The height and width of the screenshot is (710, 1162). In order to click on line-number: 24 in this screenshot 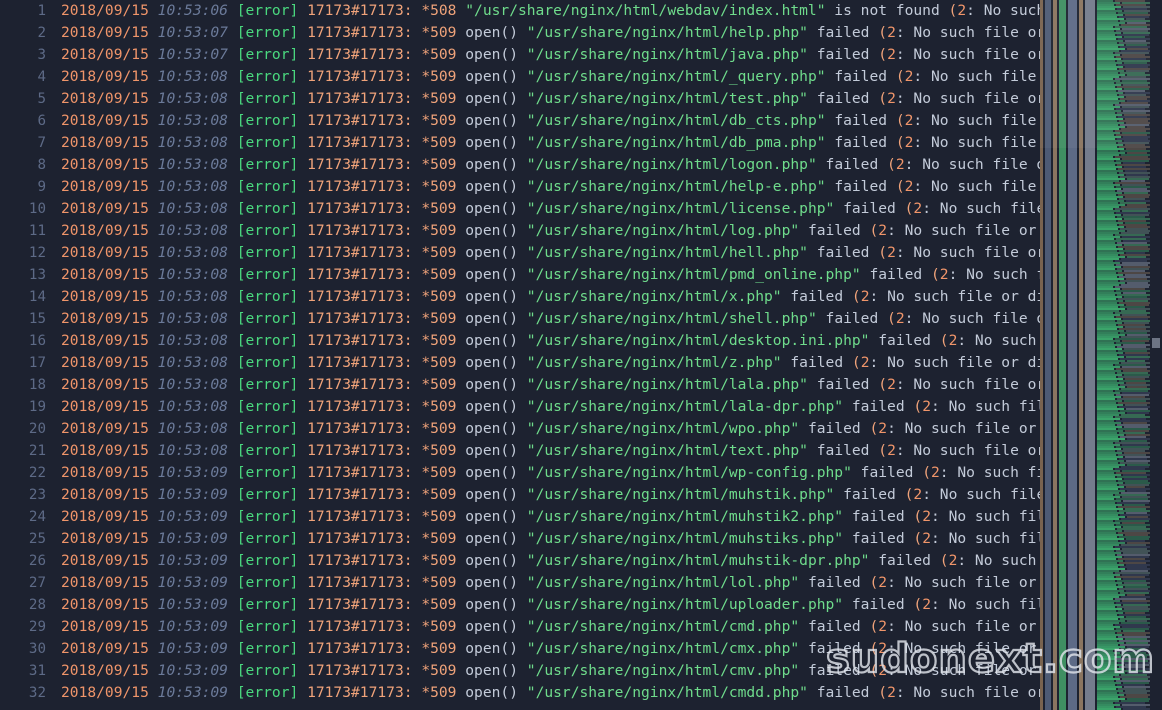, I will do `click(23, 517)`.